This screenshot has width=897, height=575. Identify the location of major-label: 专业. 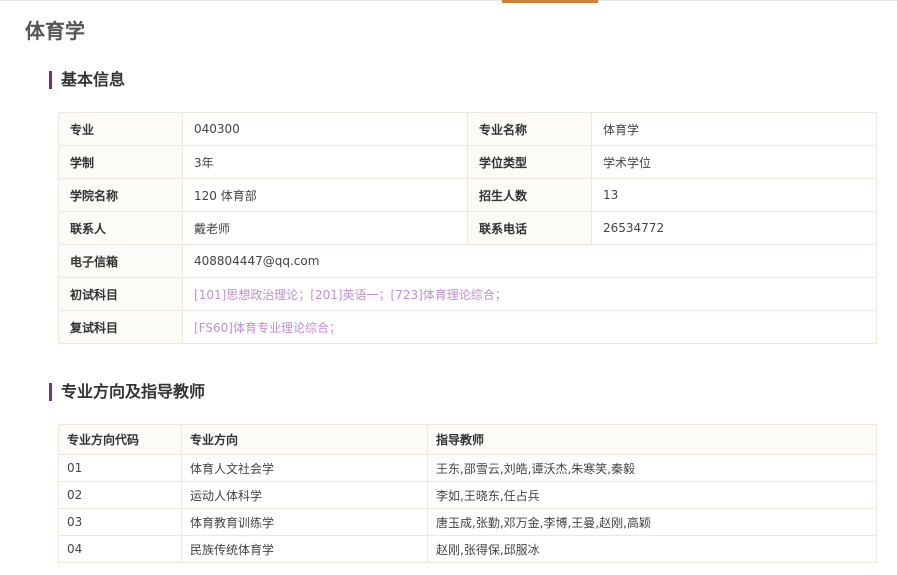
(120, 129).